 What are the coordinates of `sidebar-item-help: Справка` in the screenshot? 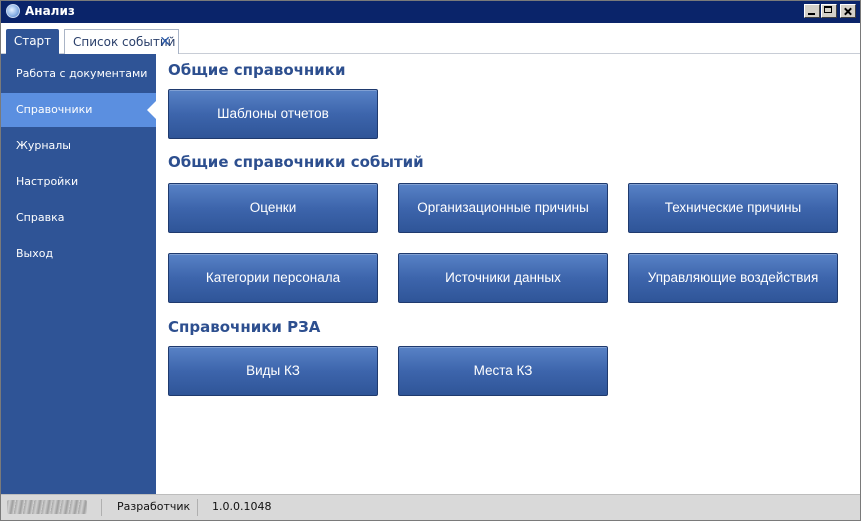 It's located at (78, 218).